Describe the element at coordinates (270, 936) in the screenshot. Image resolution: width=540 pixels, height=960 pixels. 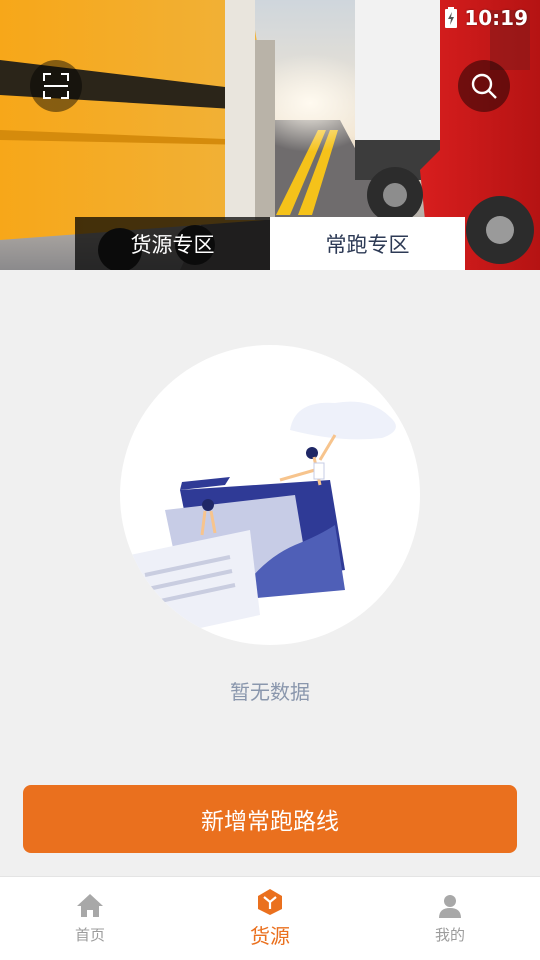
I see `nav-item-label: 货源` at that location.